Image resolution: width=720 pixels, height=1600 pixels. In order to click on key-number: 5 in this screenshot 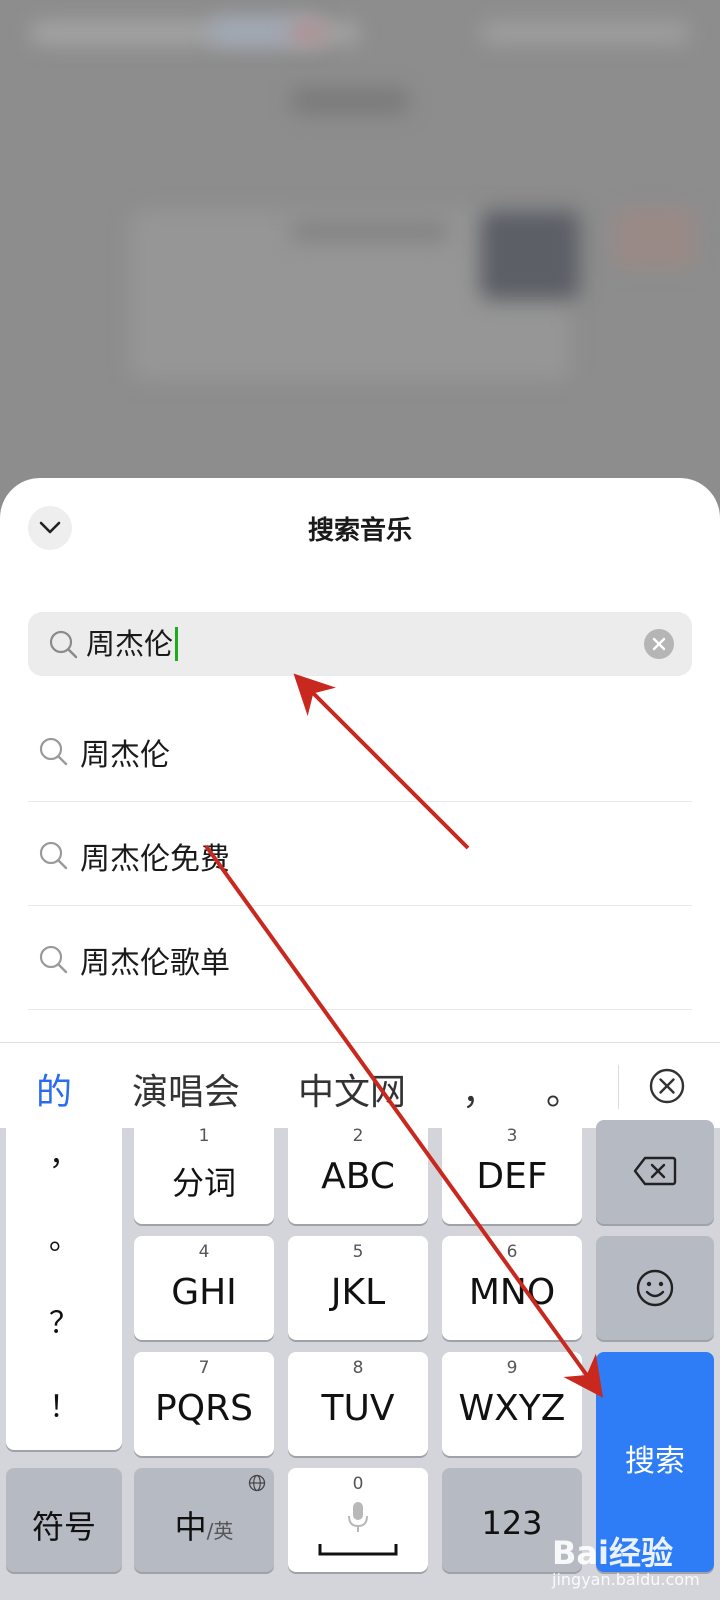, I will do `click(358, 1252)`.